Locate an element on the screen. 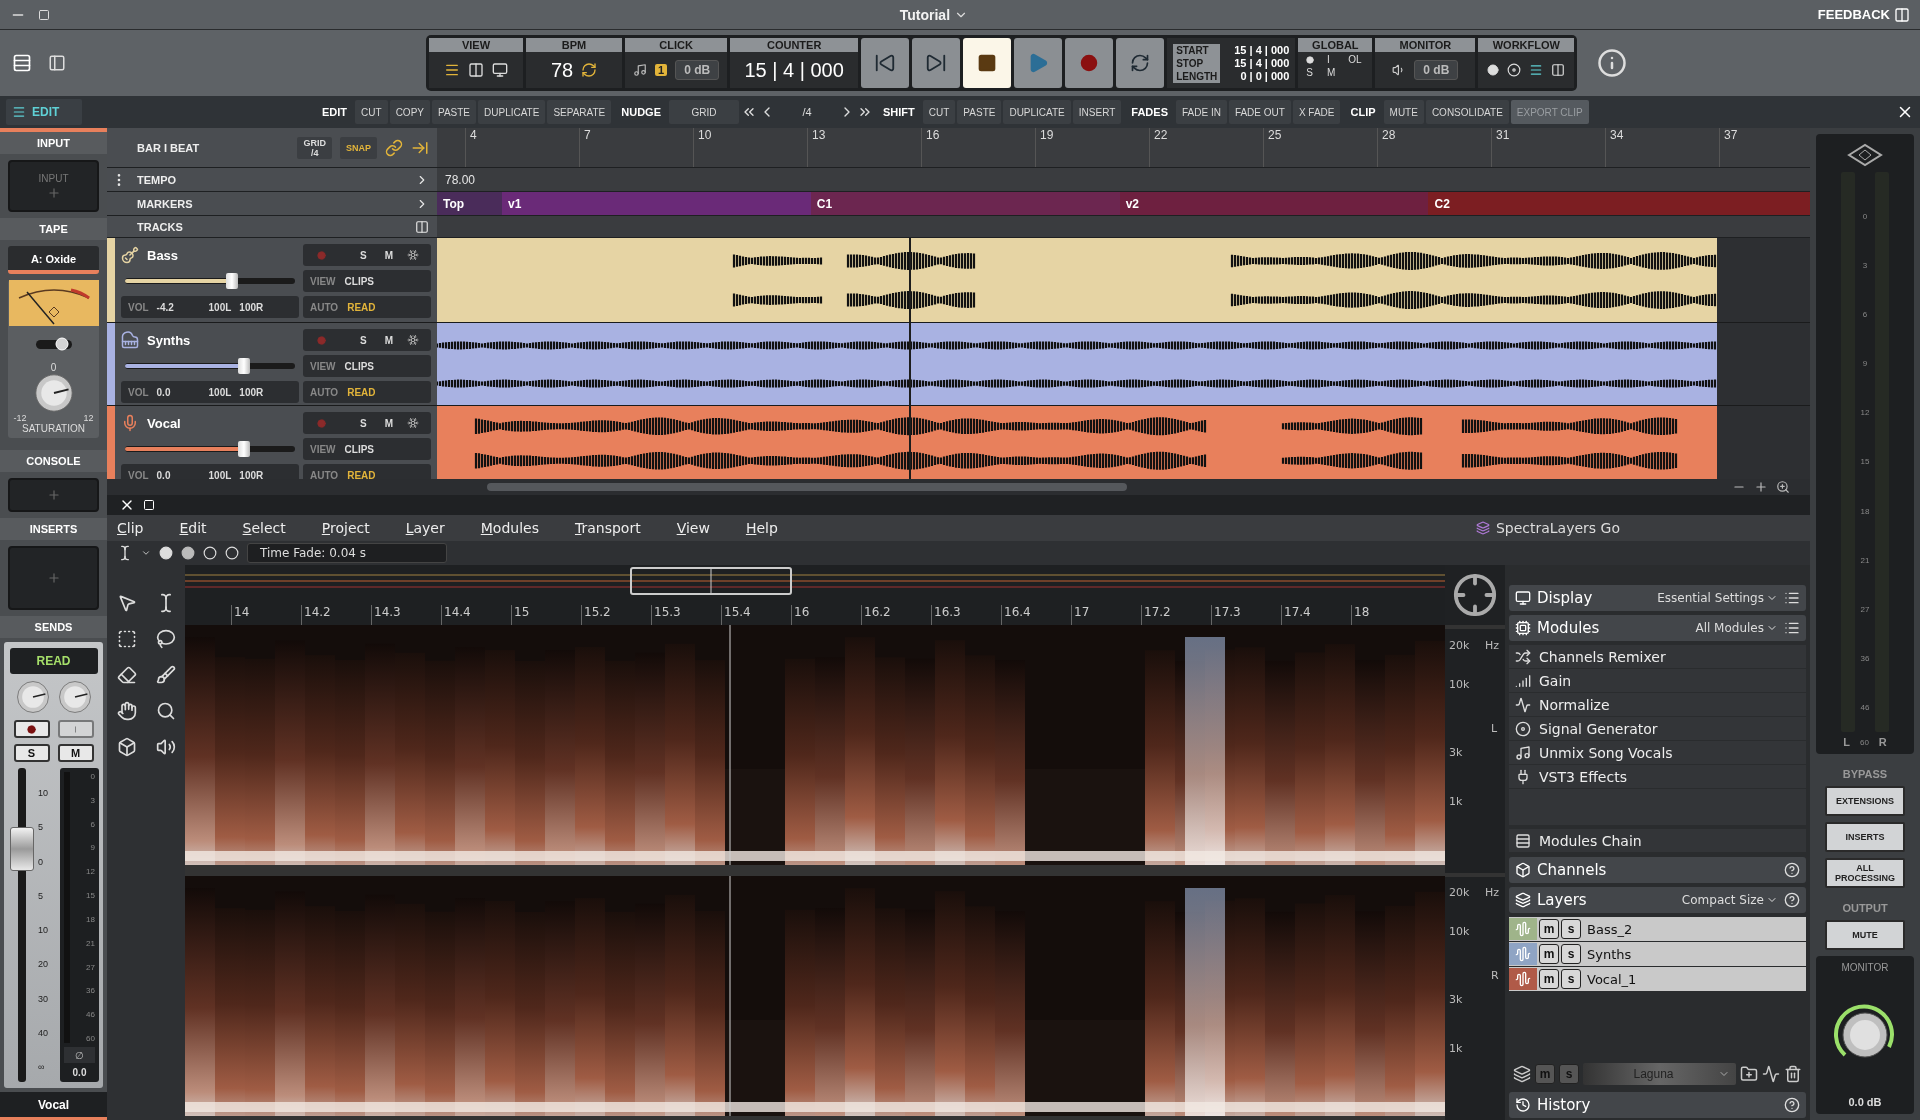 The height and width of the screenshot is (1120, 1920). bypass-button: ALL PROCESSING is located at coordinates (1865, 873).